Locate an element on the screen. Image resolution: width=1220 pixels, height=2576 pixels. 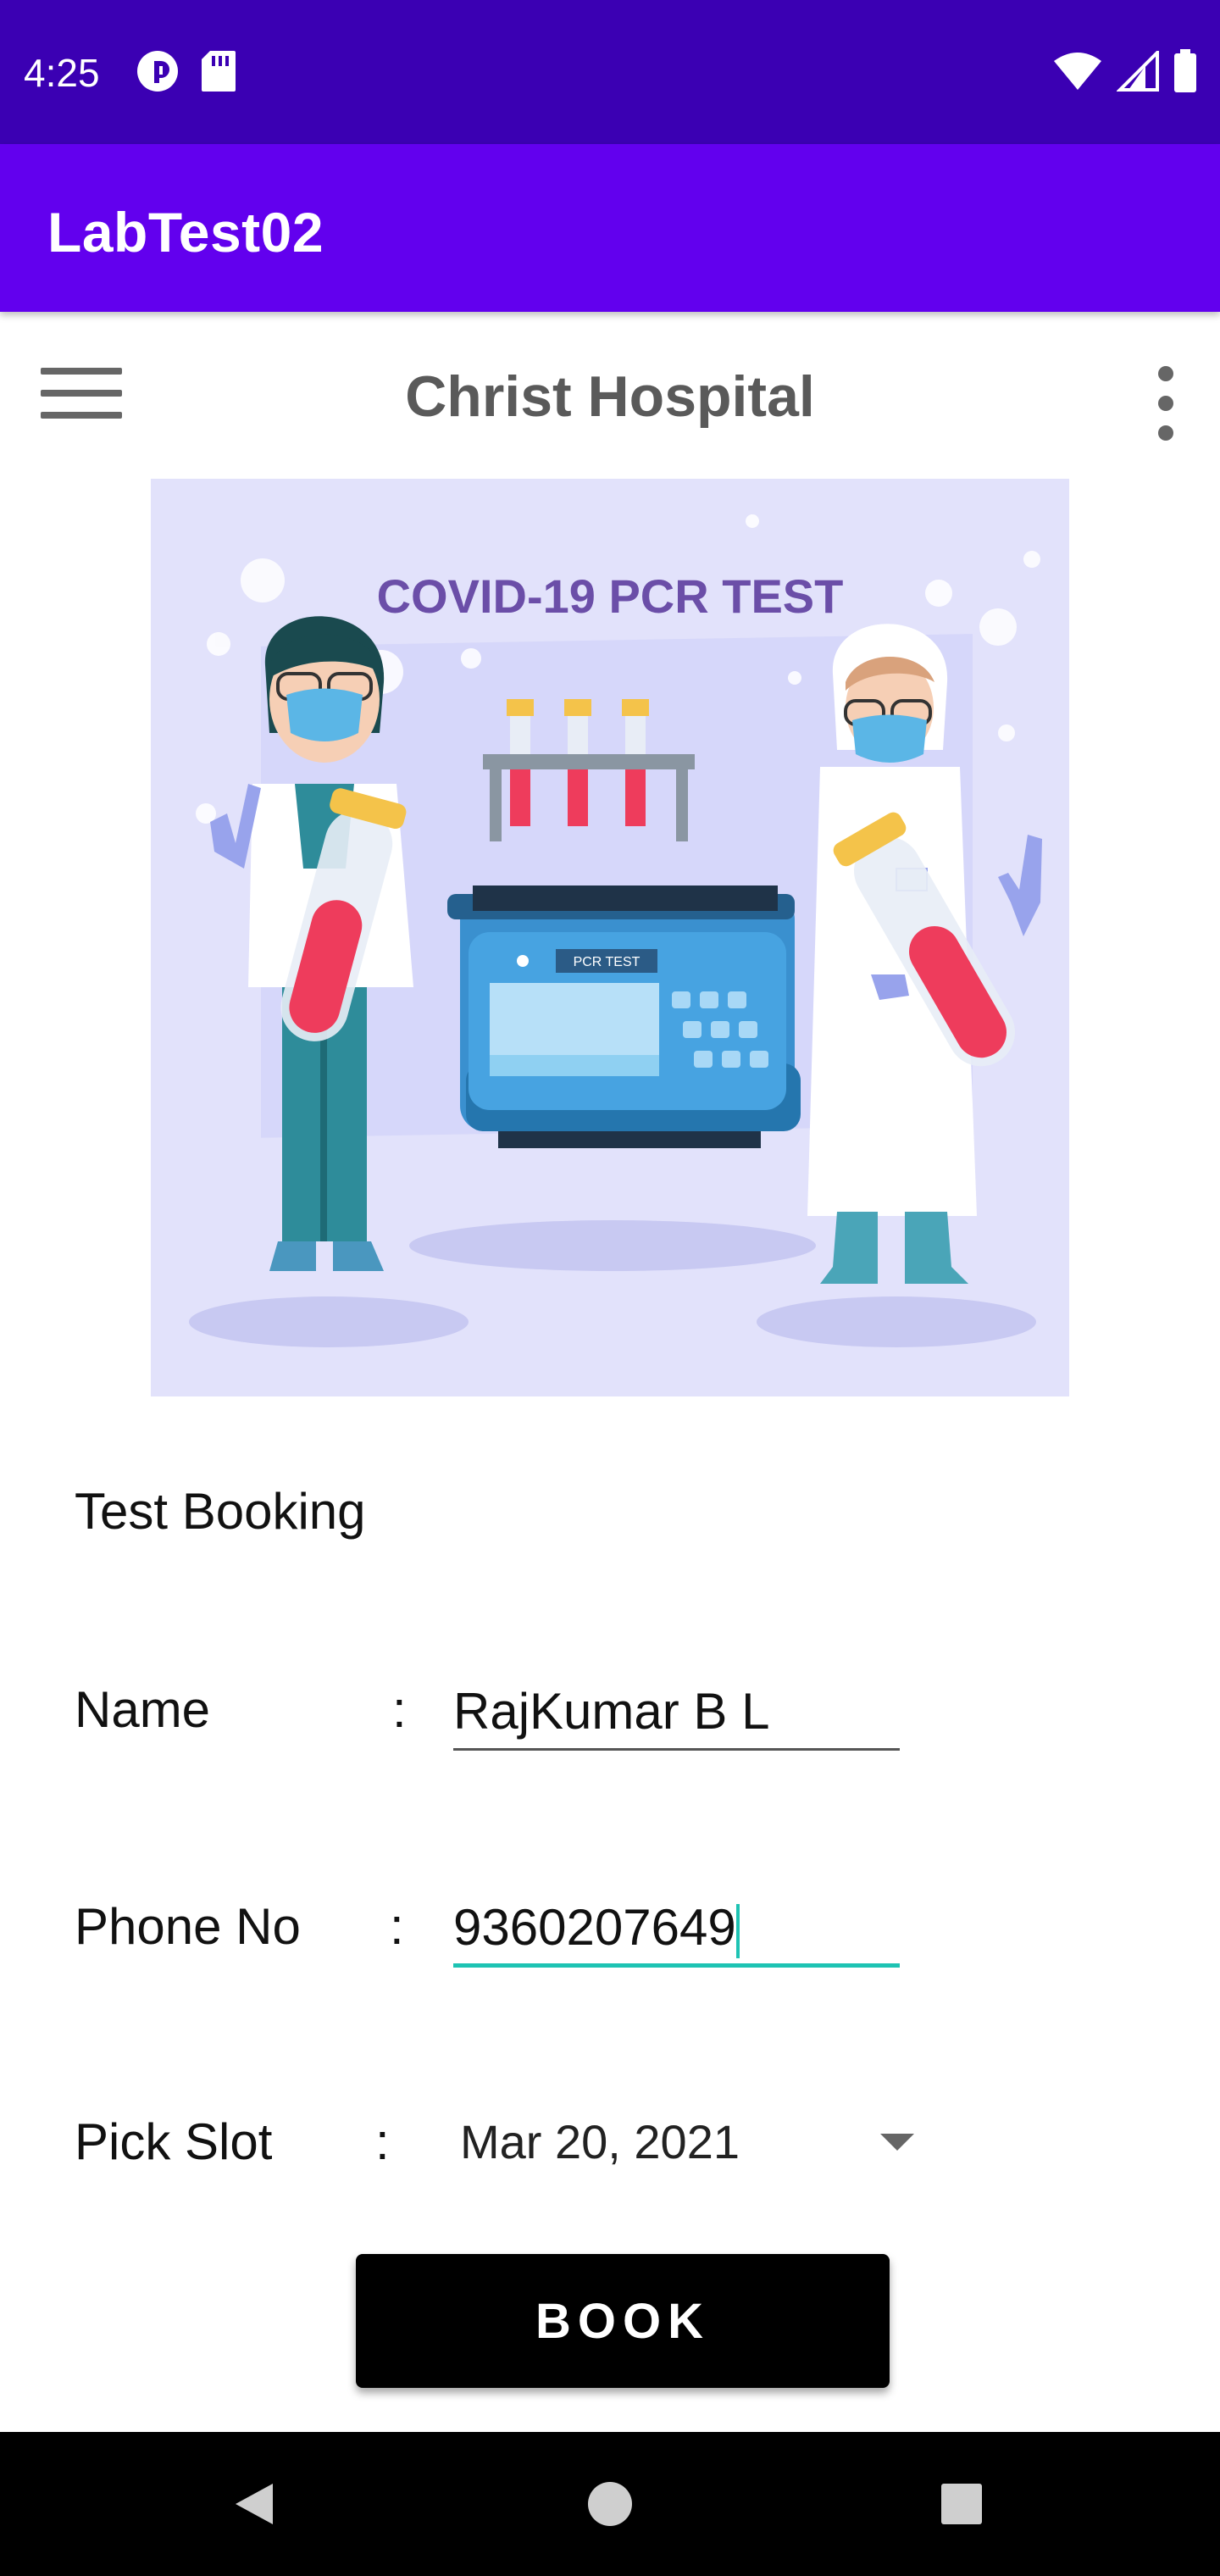
name-label: Name is located at coordinates (143, 1709).